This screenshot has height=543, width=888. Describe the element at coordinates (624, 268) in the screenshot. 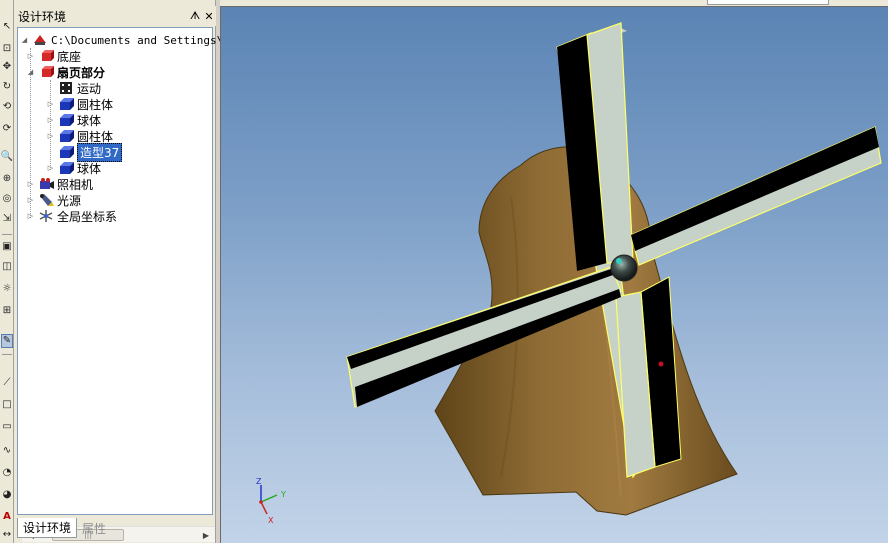

I see `rotor-hub` at that location.